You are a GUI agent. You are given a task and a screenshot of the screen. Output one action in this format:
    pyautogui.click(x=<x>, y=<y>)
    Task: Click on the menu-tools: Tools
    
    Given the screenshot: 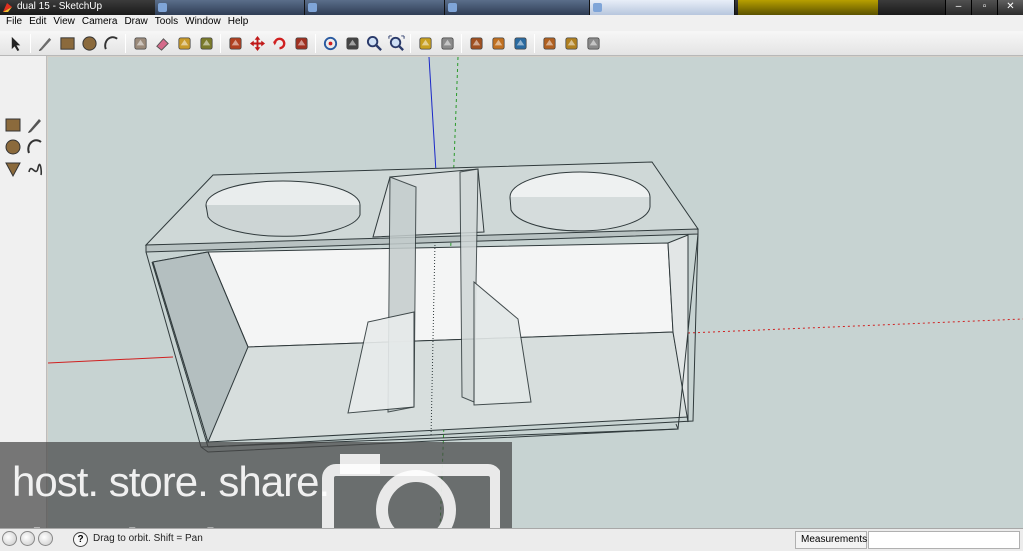 What is the action you would take?
    pyautogui.click(x=168, y=23)
    